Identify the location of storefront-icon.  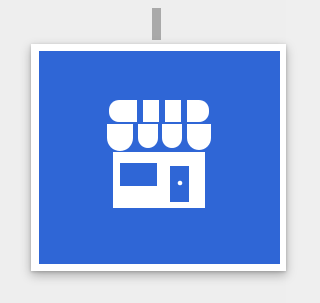
(158, 153).